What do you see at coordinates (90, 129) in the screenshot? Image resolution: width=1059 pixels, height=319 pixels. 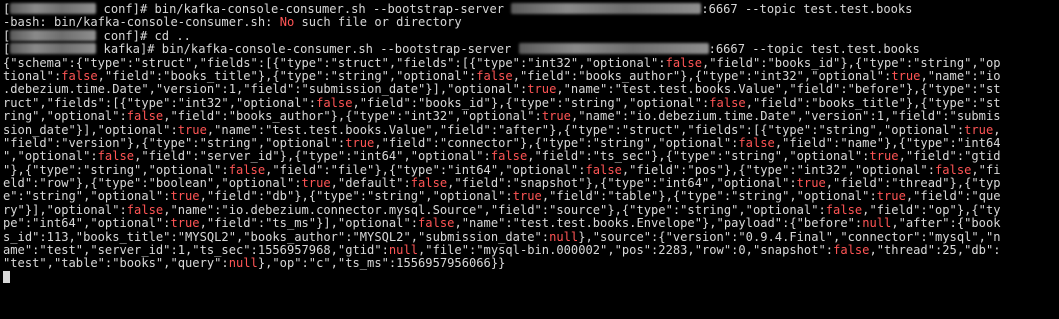 I see `output-text: sion_date"}],"optional":` at bounding box center [90, 129].